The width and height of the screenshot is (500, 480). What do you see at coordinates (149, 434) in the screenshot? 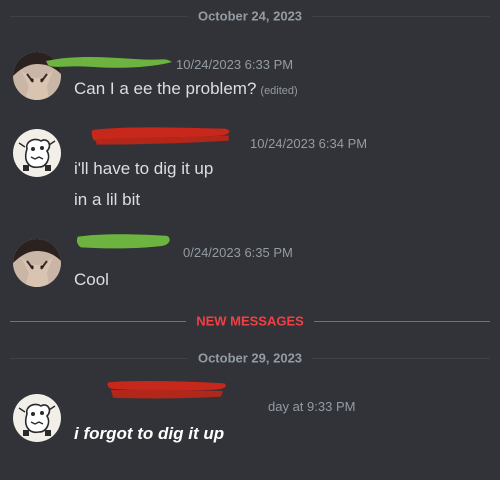
I see `message-text: i forgot to dig it up` at bounding box center [149, 434].